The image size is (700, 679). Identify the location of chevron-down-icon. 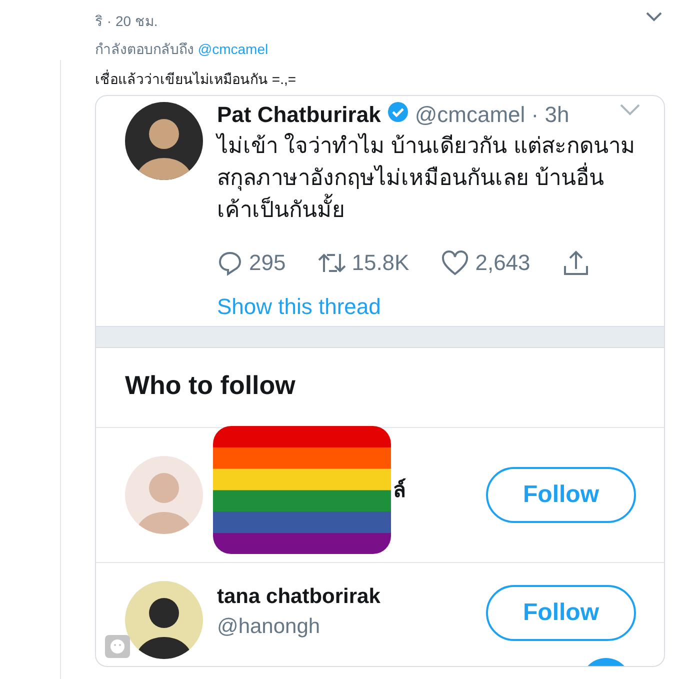
(654, 17).